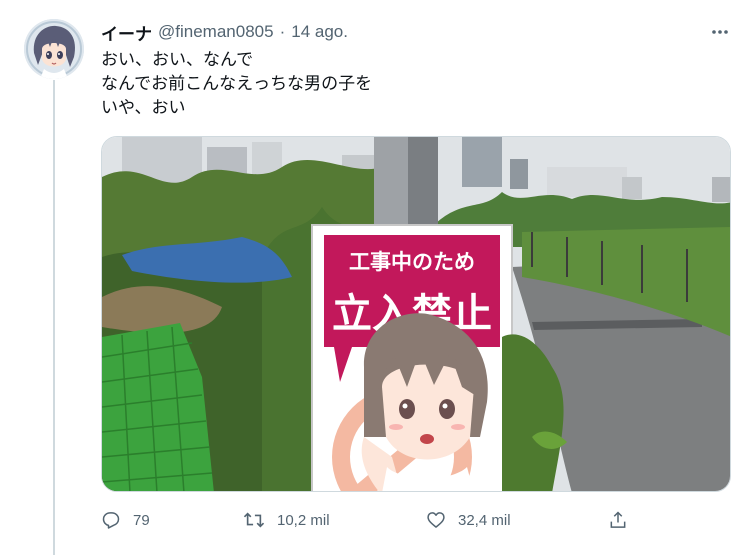 The height and width of the screenshot is (555, 755). I want to click on thread-line, so click(54, 317).